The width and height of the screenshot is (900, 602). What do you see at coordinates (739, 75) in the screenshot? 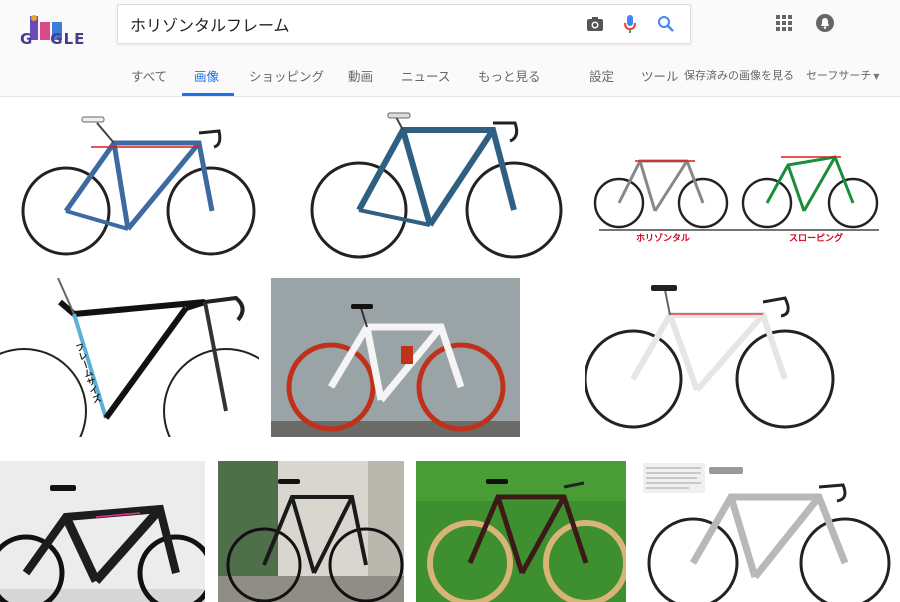
I see `saved-images-link: 保存済みの画像を見る` at bounding box center [739, 75].